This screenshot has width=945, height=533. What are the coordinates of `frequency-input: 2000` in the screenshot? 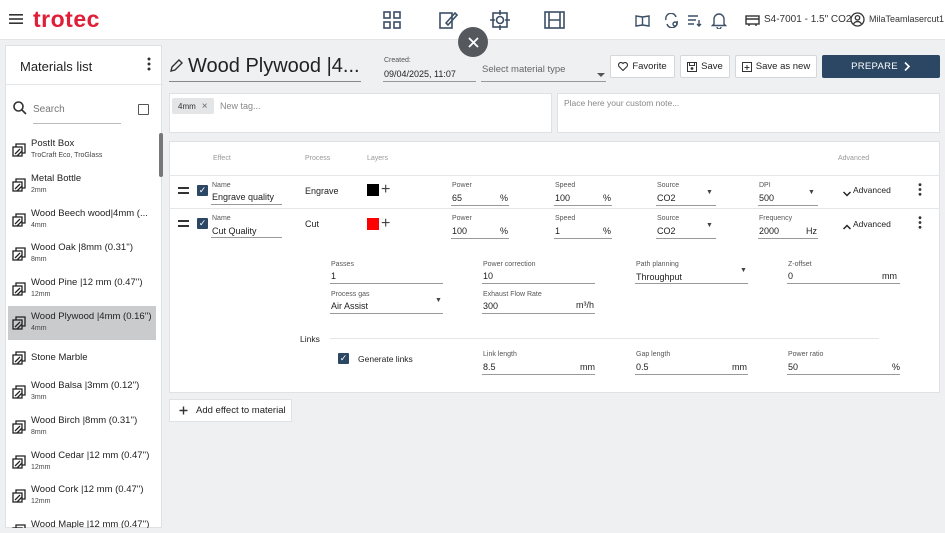 It's located at (769, 231).